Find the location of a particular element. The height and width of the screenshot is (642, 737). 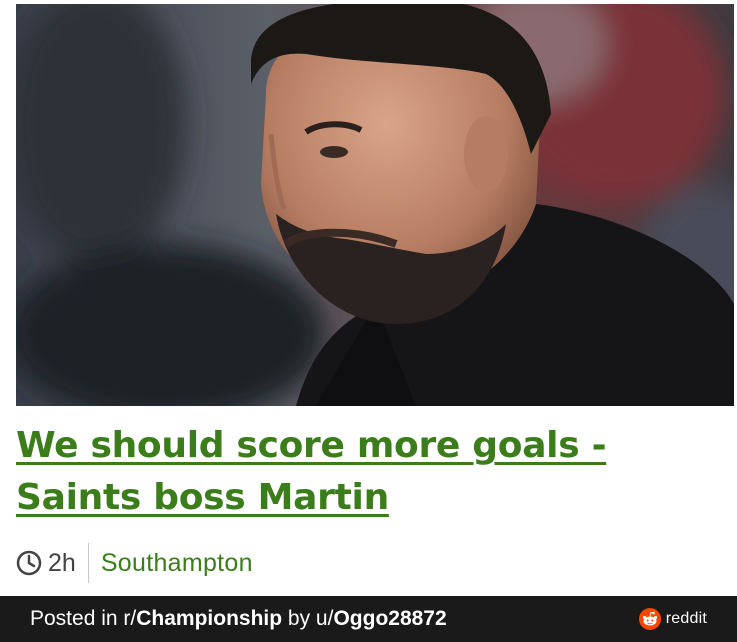

subreddit-link: Championship is located at coordinates (209, 618).